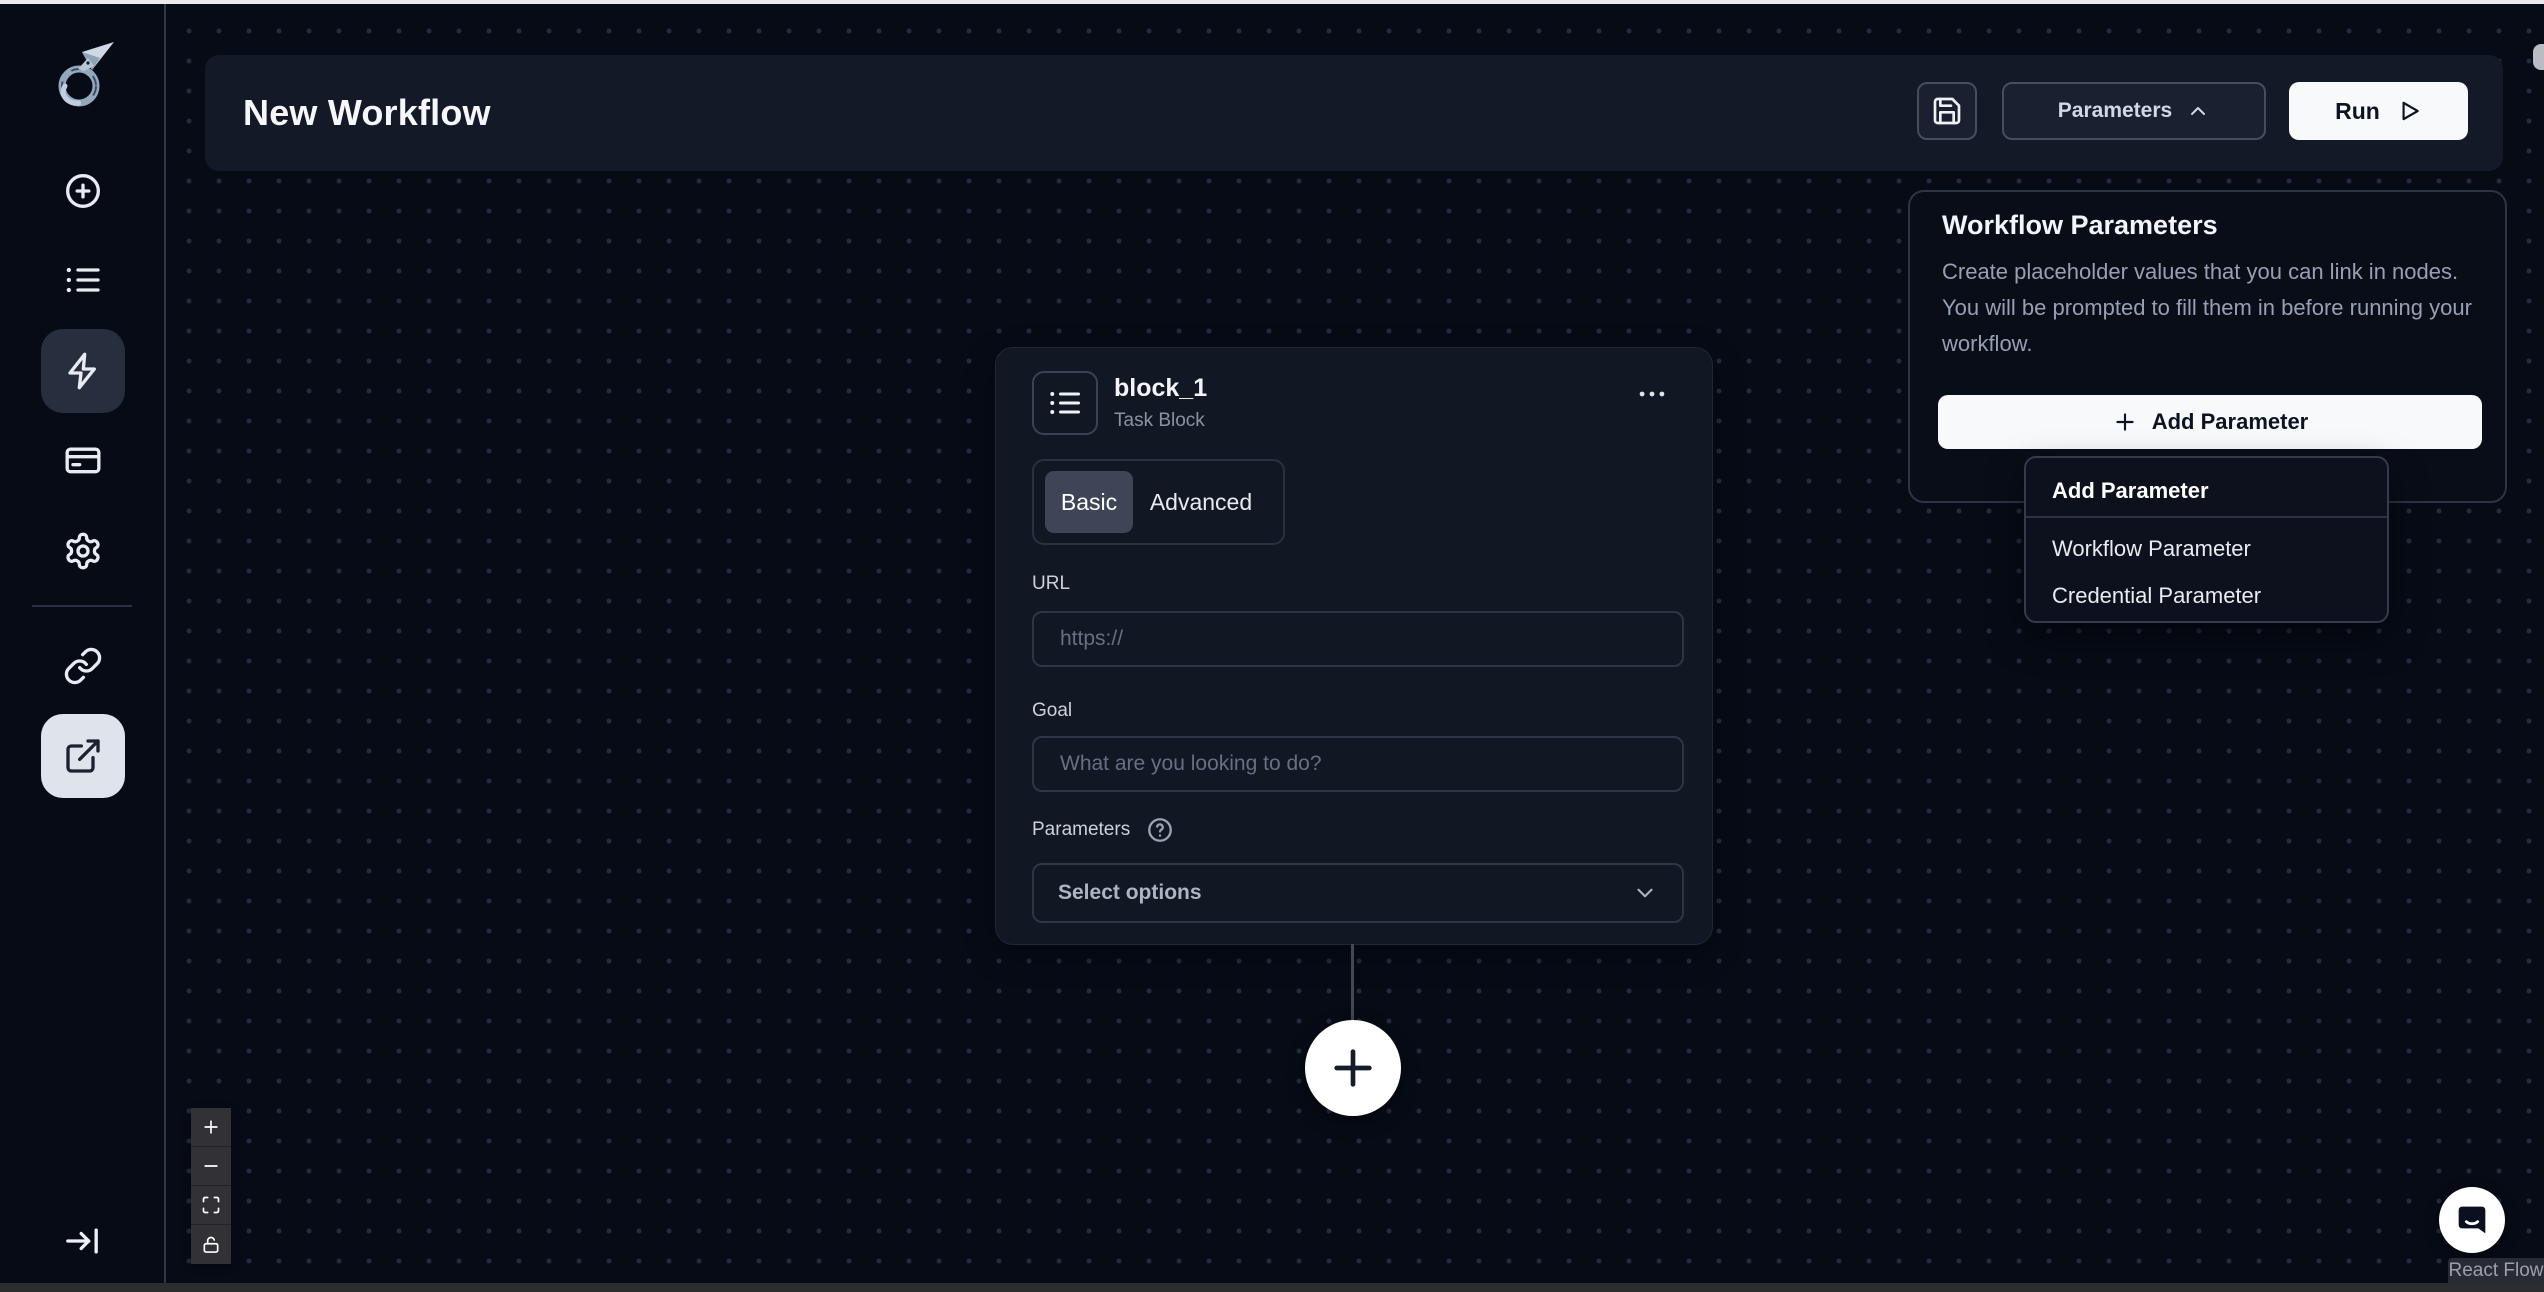 The width and height of the screenshot is (2544, 1292). What do you see at coordinates (1161, 388) in the screenshot?
I see `node-title: block_1` at bounding box center [1161, 388].